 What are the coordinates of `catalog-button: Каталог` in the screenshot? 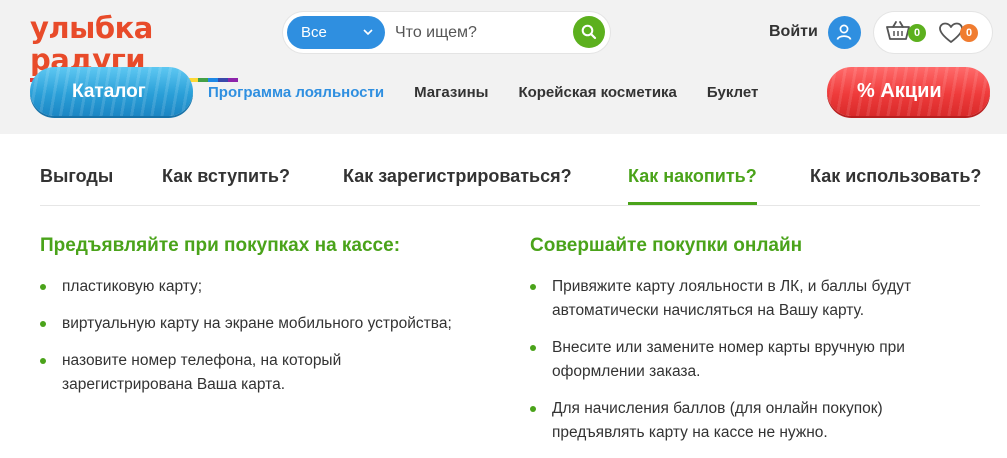 It's located at (111, 91).